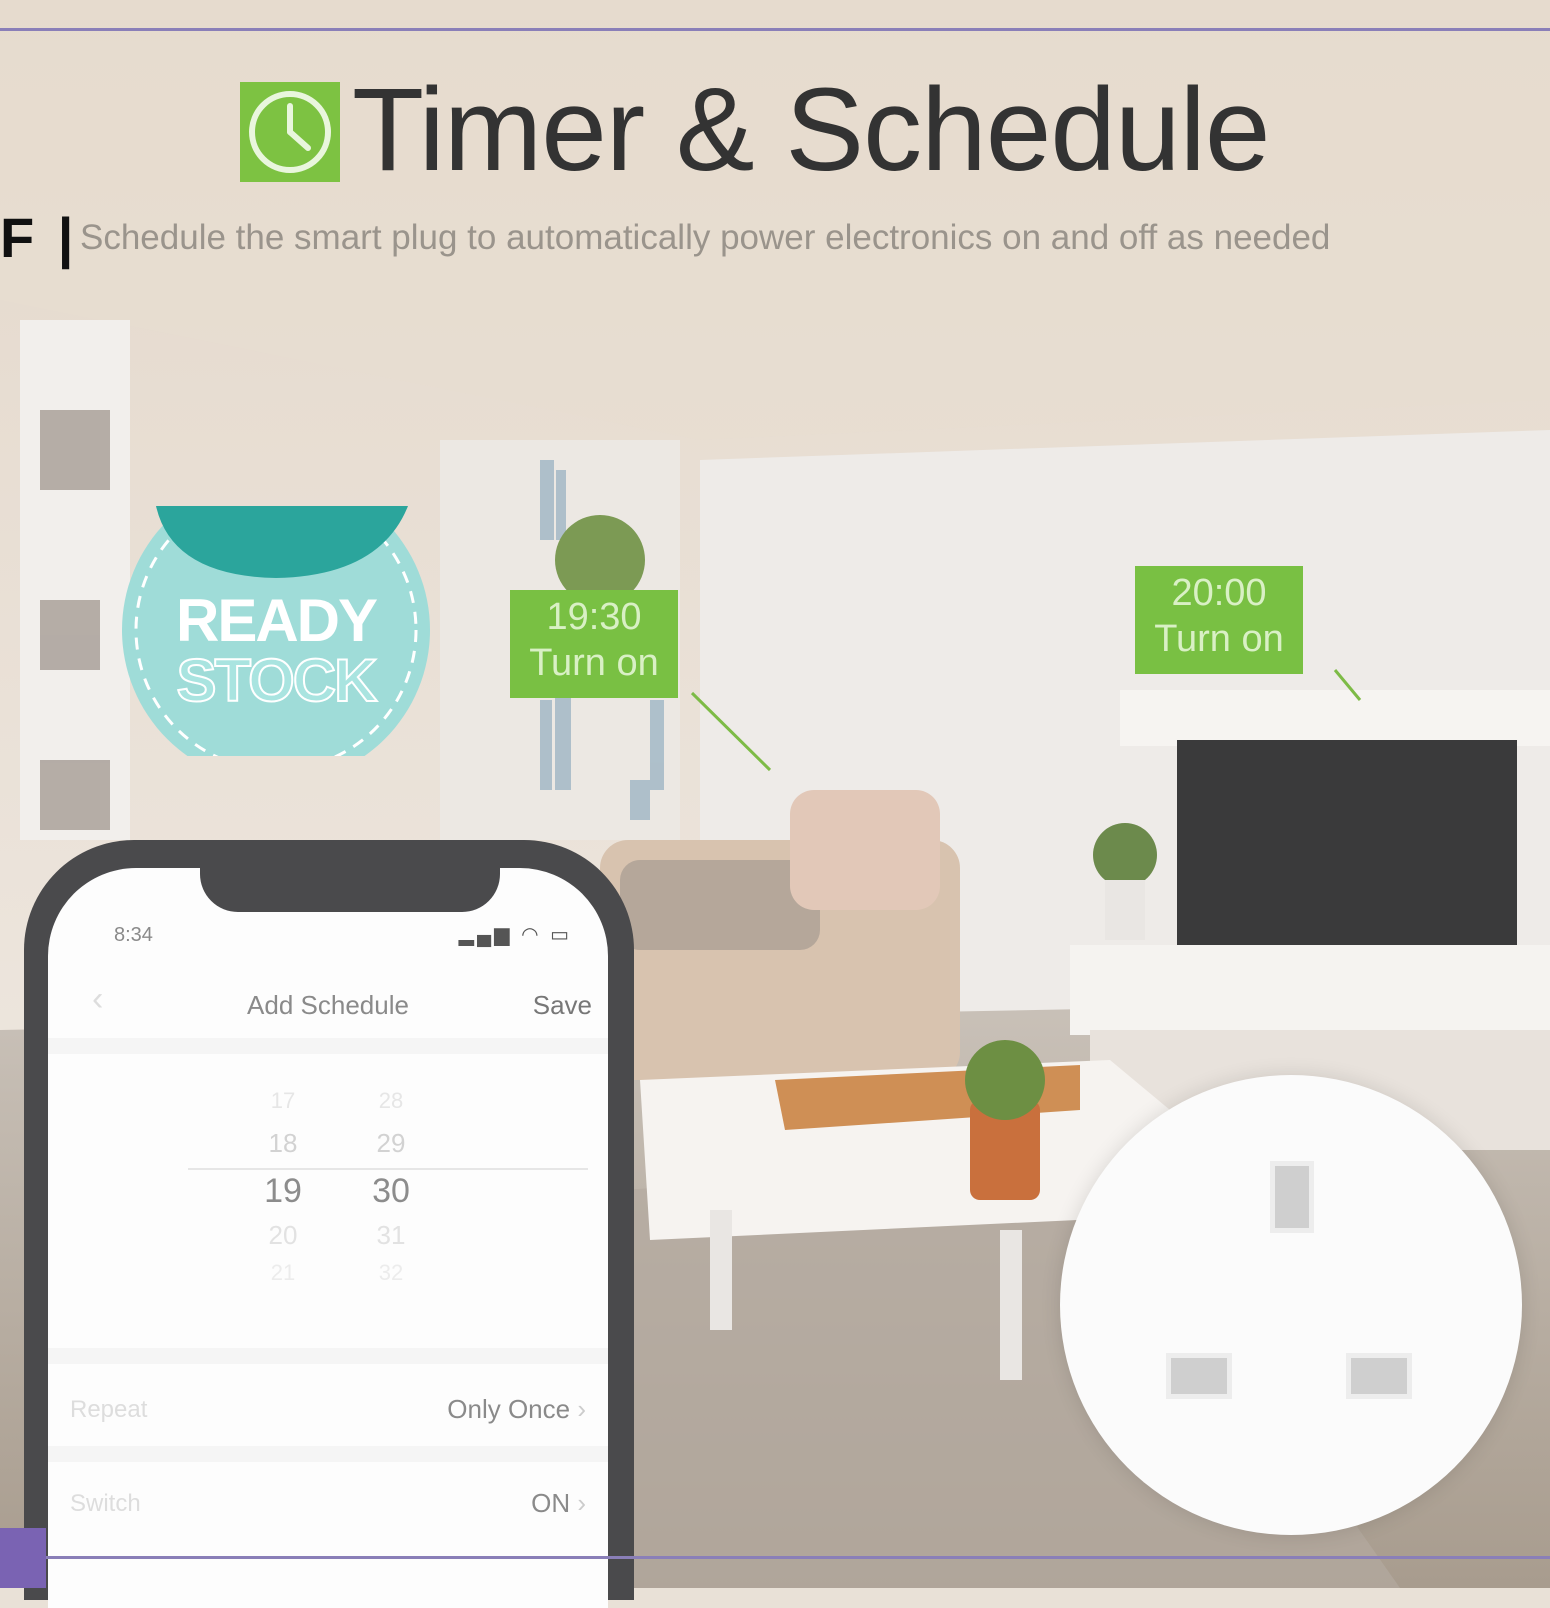 This screenshot has height=1608, width=1550. Describe the element at coordinates (133, 935) in the screenshot. I see `status-time: 8:34` at that location.